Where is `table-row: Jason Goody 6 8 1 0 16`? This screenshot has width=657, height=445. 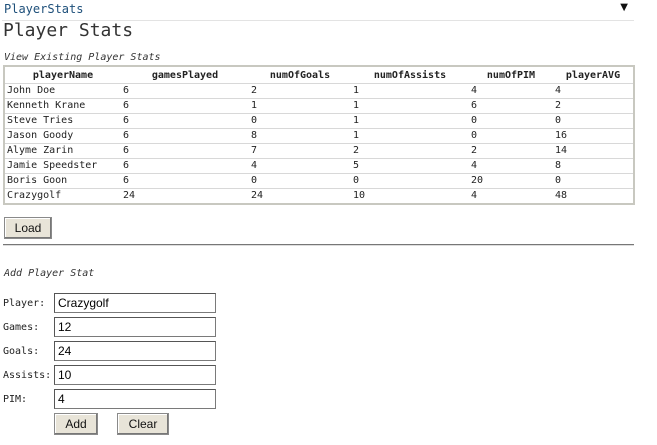
table-row: Jason Goody 6 8 1 0 16 is located at coordinates (319, 136).